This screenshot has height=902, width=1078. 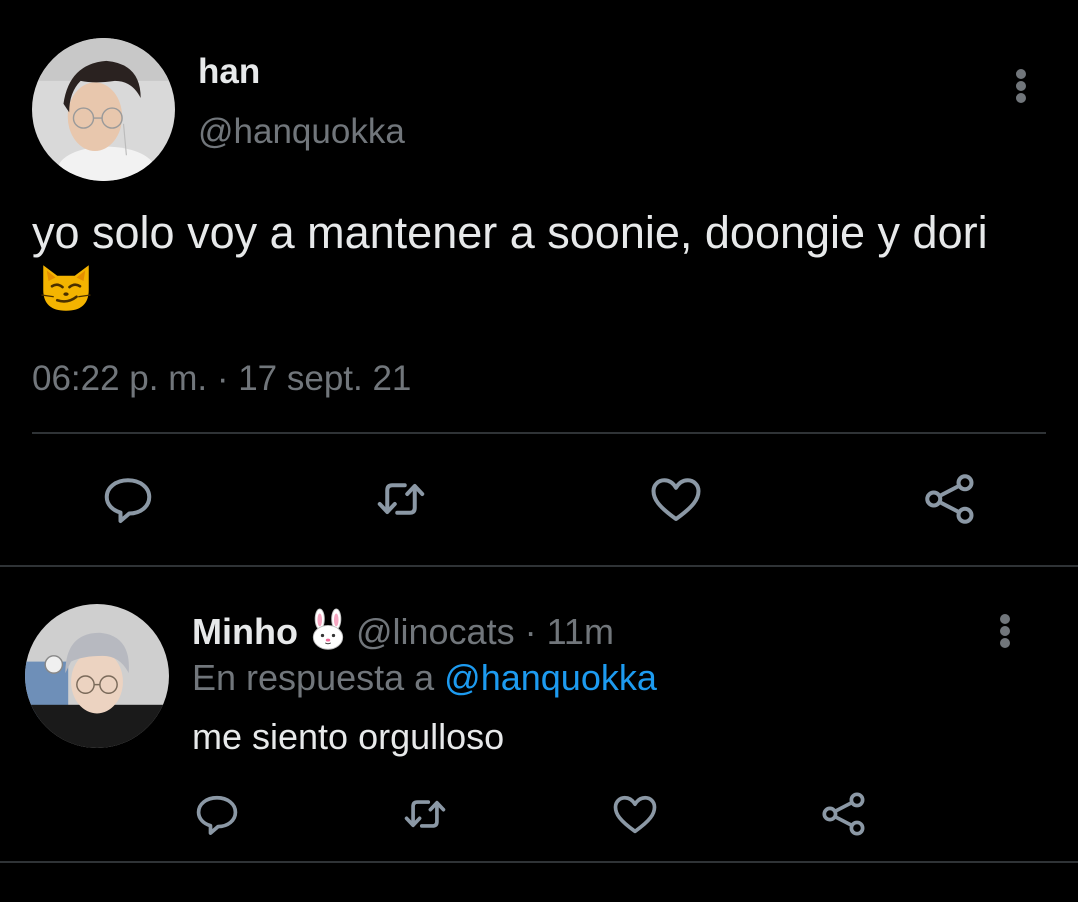 I want to click on smirking-cat-emoji-icon, so click(x=66, y=288).